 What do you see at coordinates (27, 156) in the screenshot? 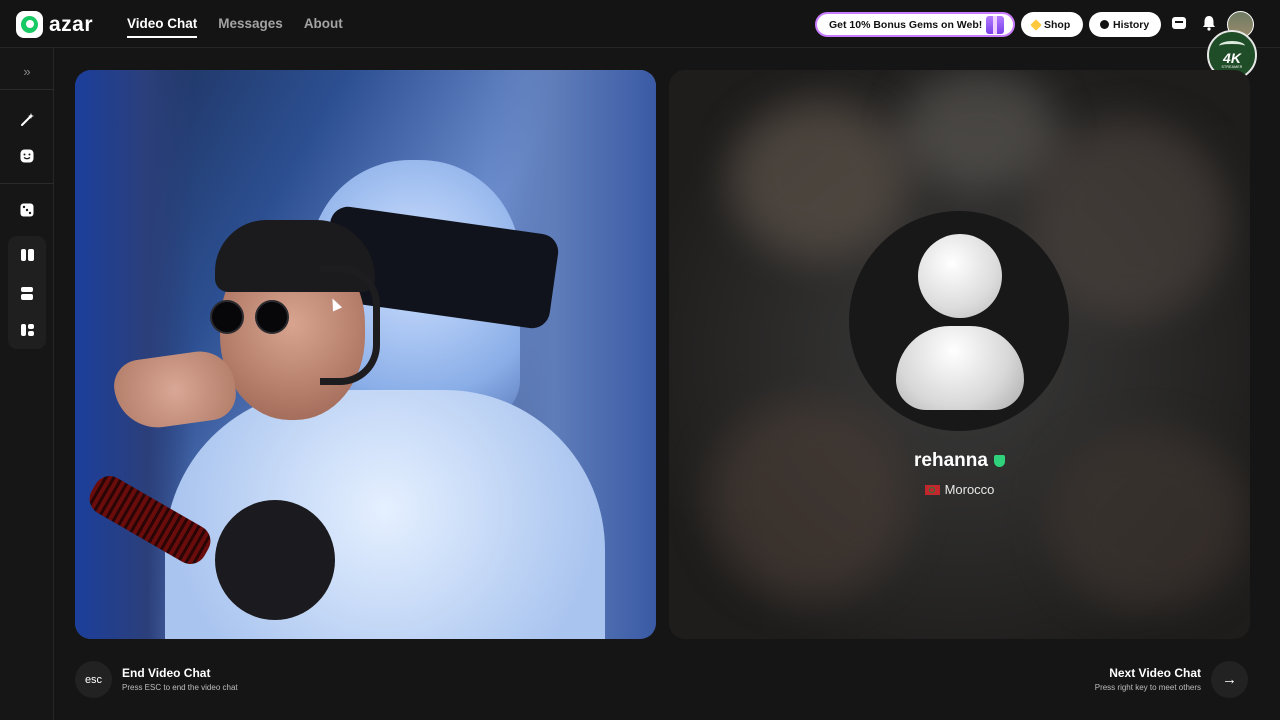
I see `face-icon` at bounding box center [27, 156].